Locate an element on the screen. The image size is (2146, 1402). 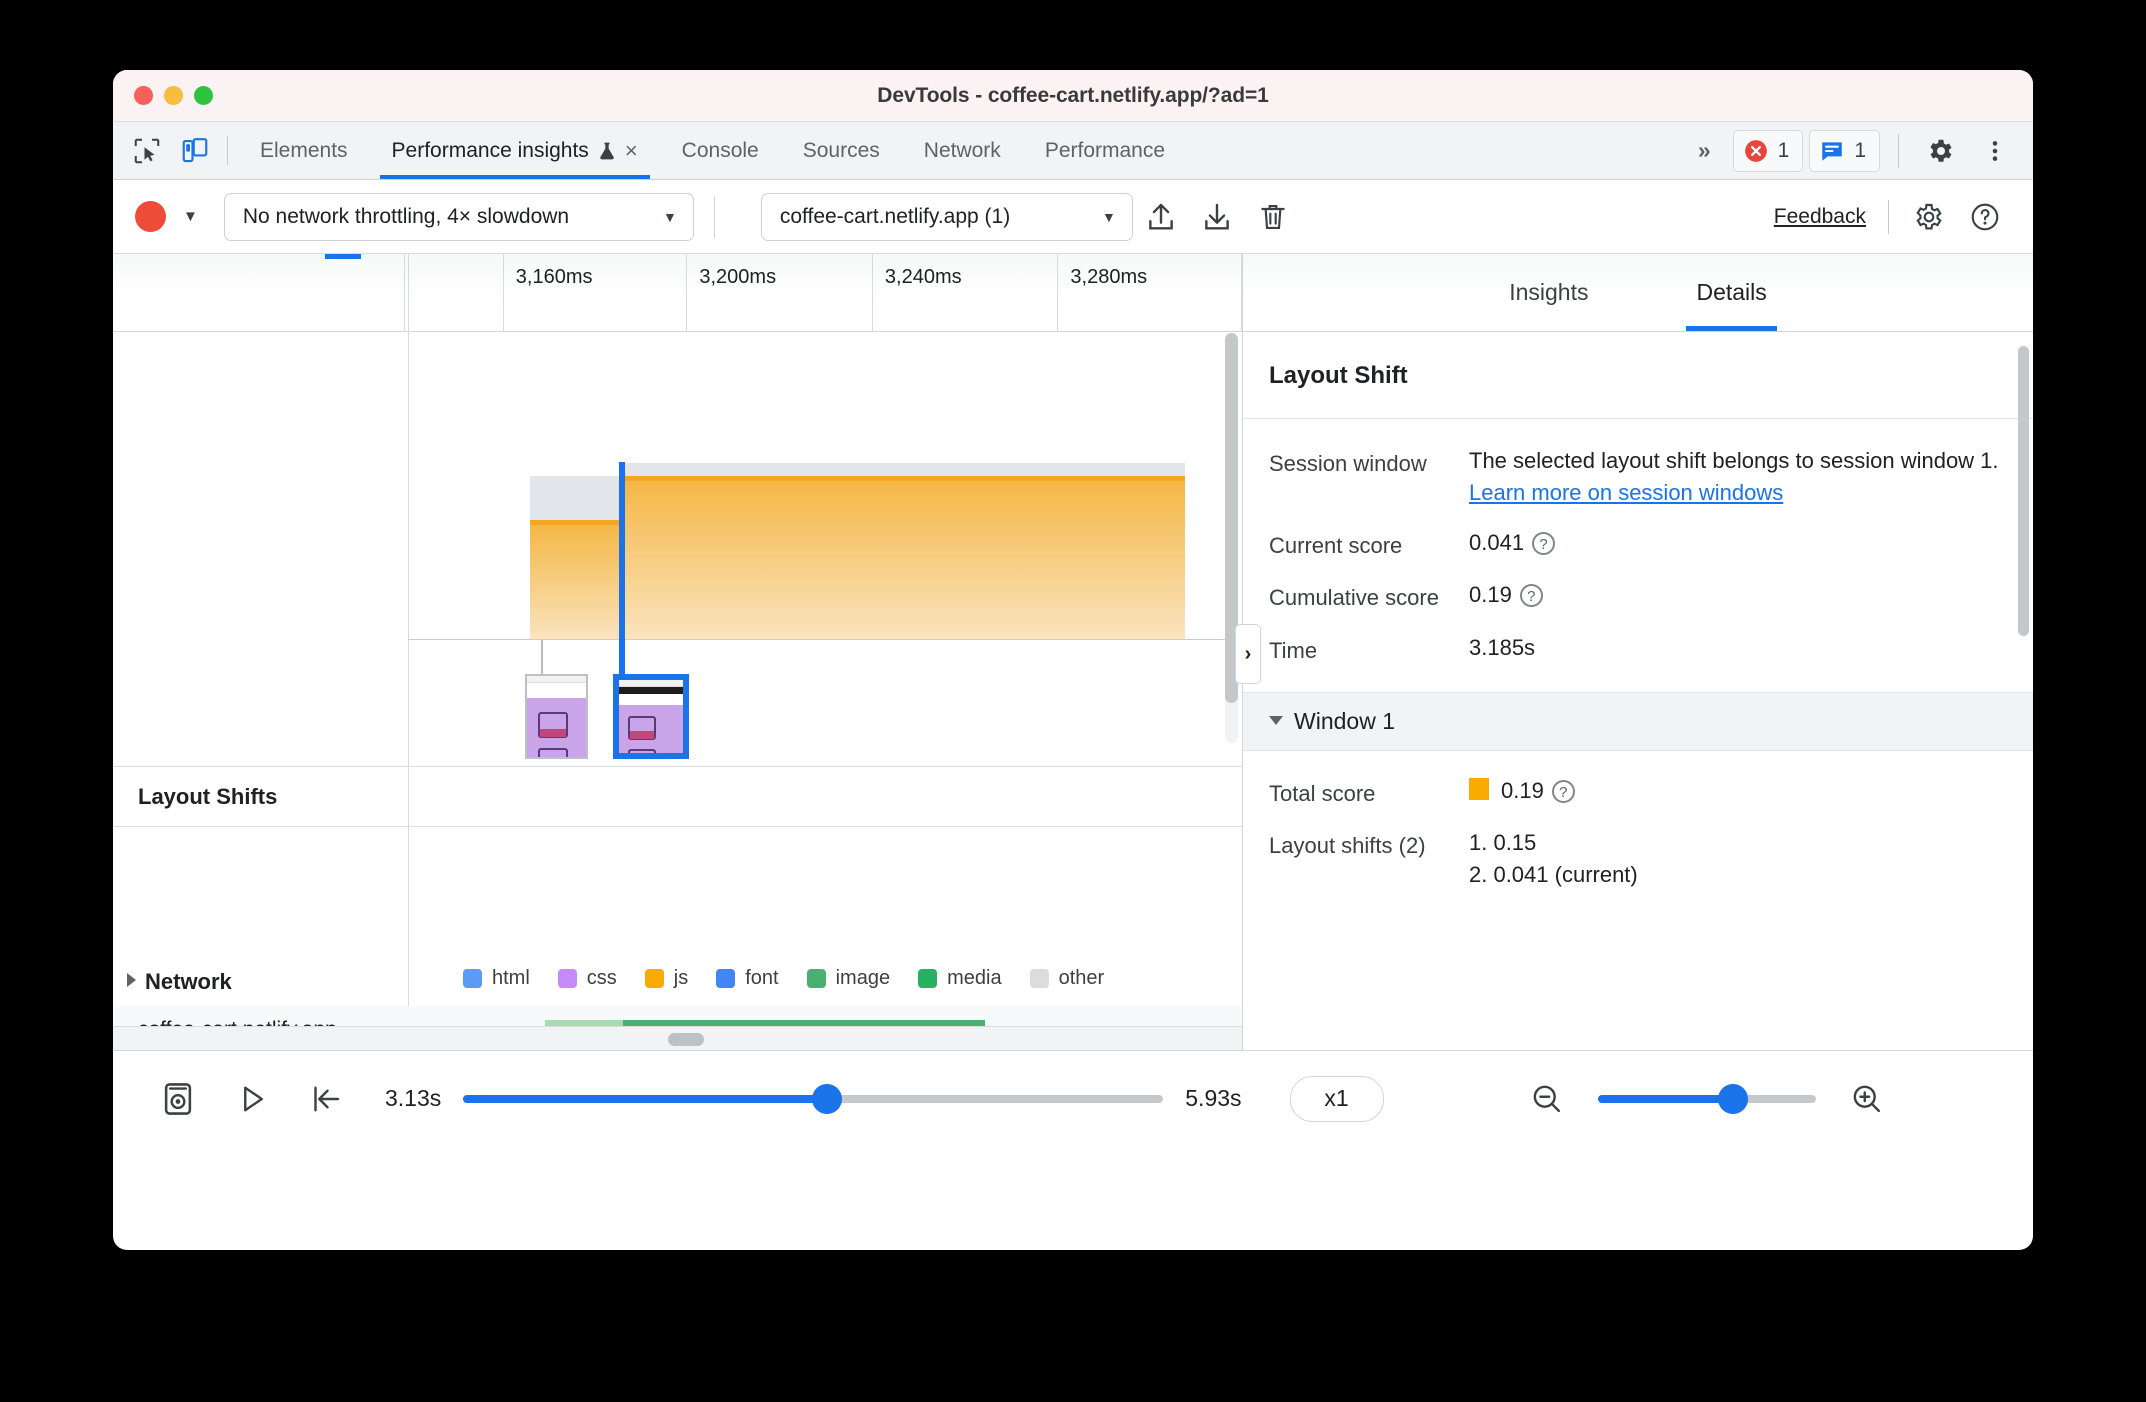
skip-to-start-icon is located at coordinates (327, 1098).